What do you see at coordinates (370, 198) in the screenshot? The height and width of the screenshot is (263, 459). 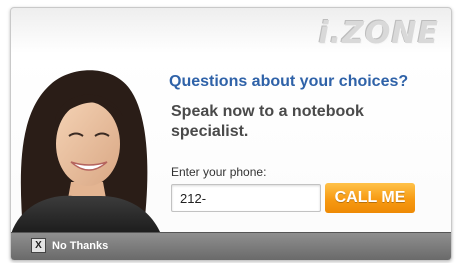 I see `call-me-button: CALL ME` at bounding box center [370, 198].